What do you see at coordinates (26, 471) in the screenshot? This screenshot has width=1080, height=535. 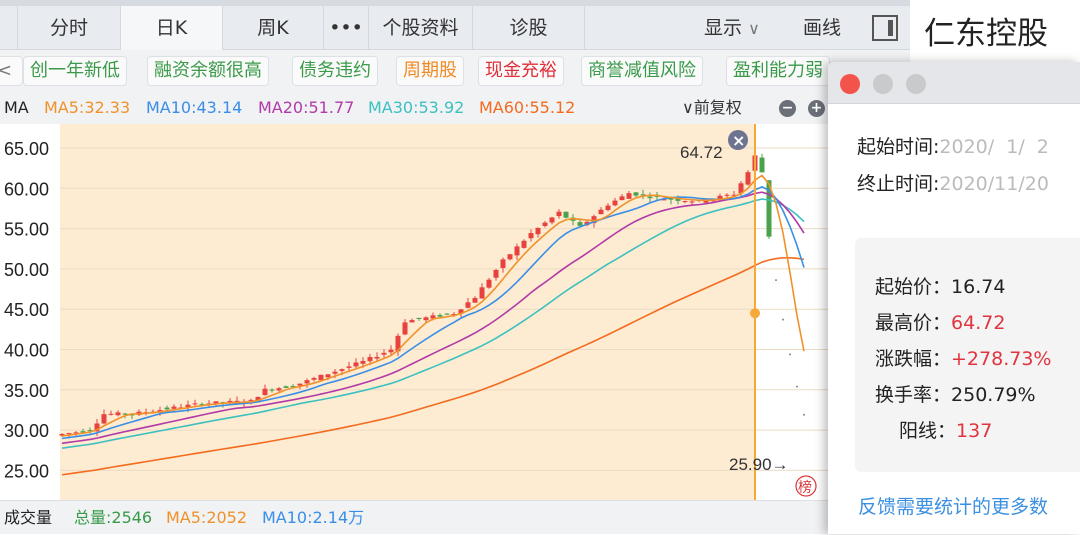 I see `y-tick-label: 25.00` at bounding box center [26, 471].